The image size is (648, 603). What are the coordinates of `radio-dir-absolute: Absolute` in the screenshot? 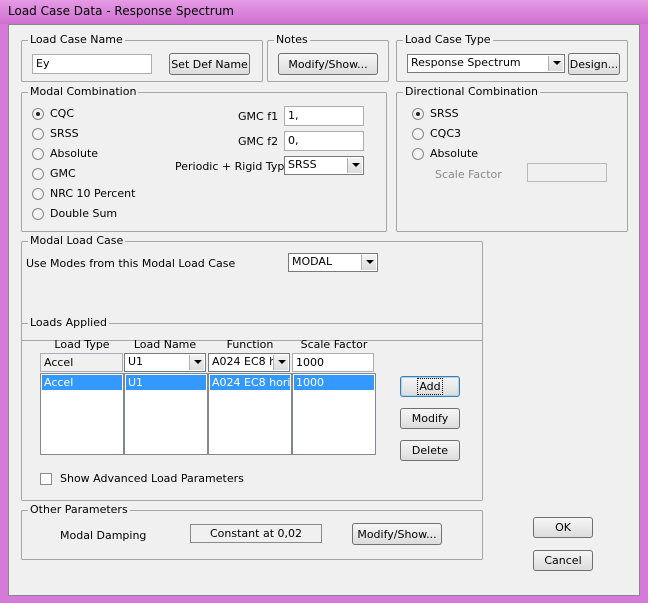 It's located at (445, 153).